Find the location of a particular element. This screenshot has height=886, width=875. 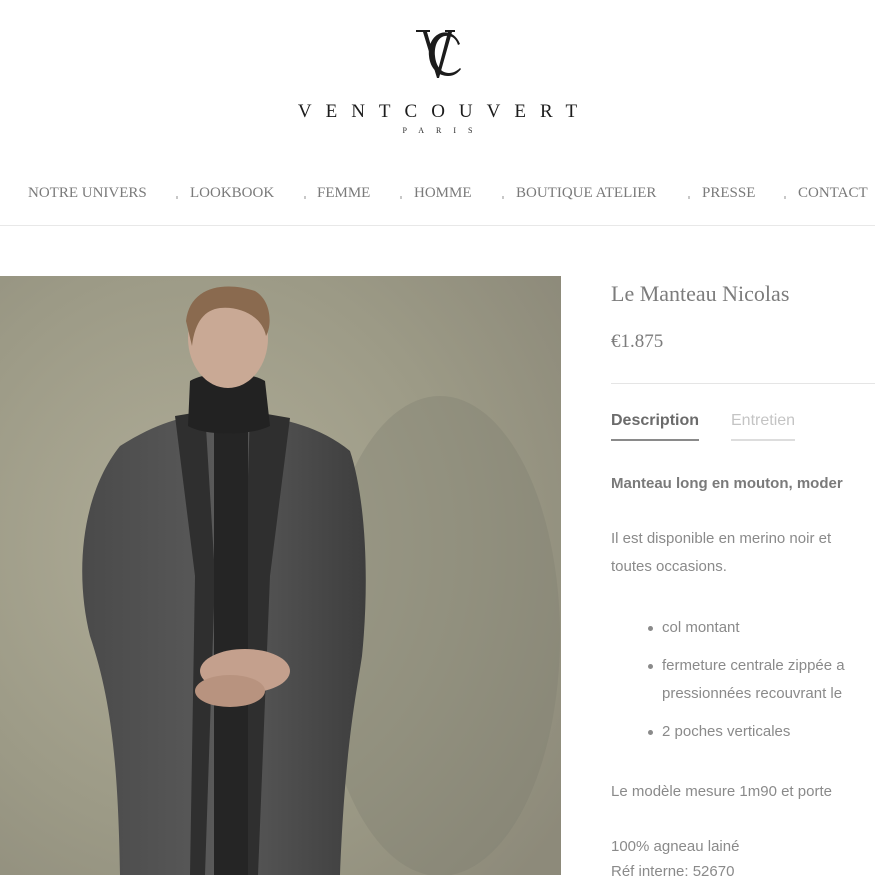

vc-monogram-icon is located at coordinates (438, 54).